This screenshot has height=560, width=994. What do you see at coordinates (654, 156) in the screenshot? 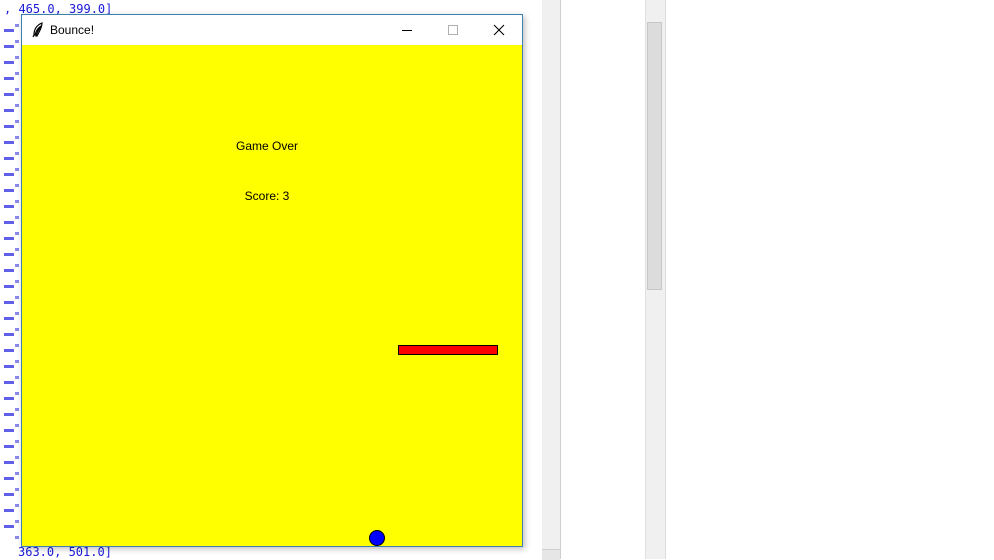
I see `editor-scrollbar-thumb` at bounding box center [654, 156].